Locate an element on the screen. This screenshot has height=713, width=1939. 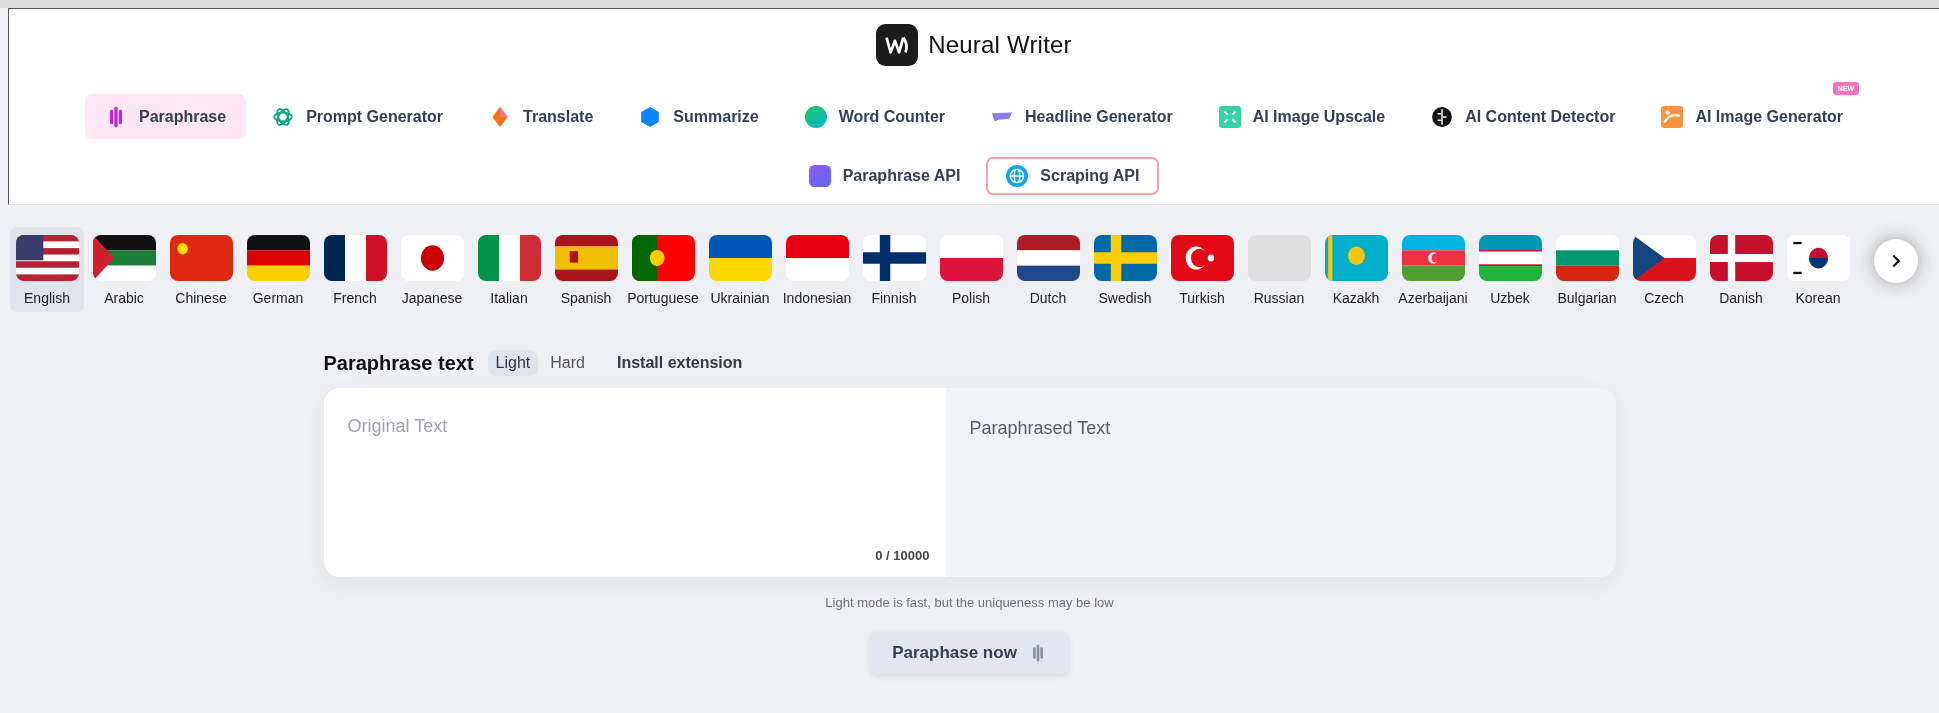
nav-tab: AI Content Detector is located at coordinates (1523, 116).